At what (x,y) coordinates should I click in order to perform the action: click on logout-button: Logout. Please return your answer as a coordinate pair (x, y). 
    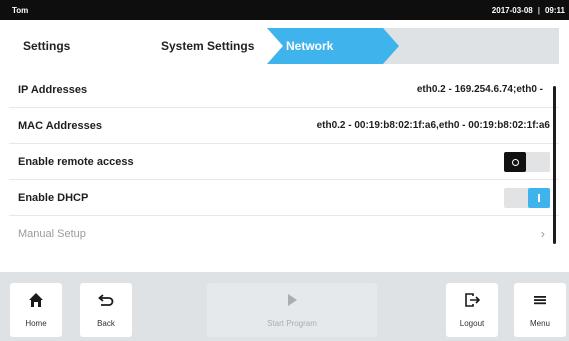
    Looking at the image, I should click on (472, 310).